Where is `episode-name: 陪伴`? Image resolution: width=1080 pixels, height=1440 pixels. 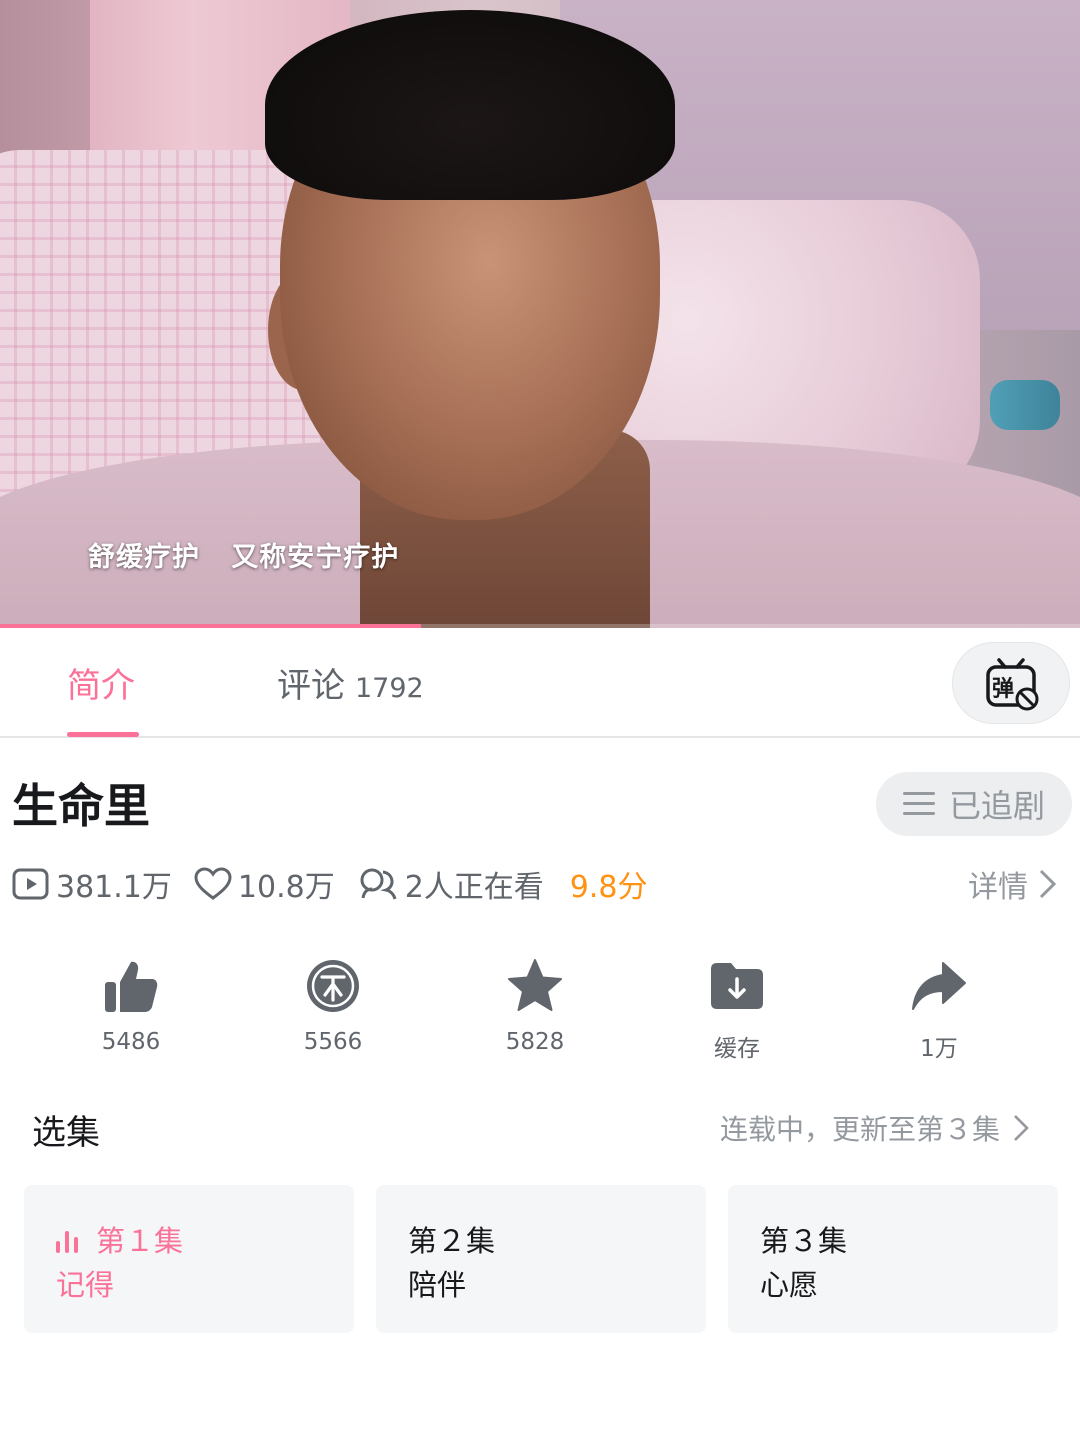
episode-name: 陪伴 is located at coordinates (437, 1285).